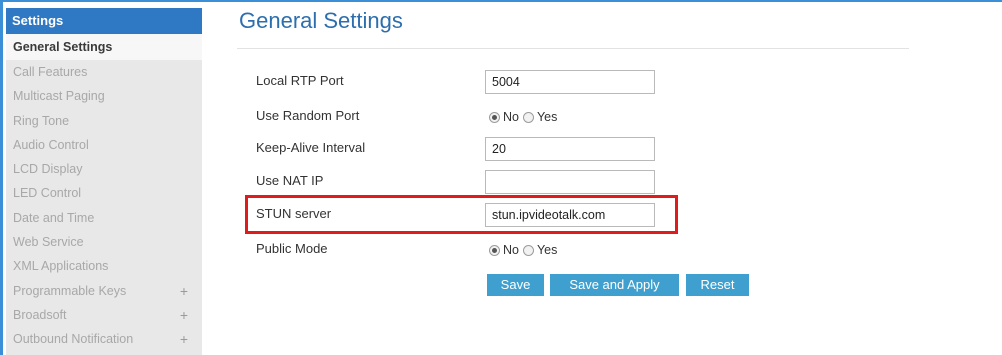  Describe the element at coordinates (47, 193) in the screenshot. I see `sidebar-item-label: LED Control` at that location.